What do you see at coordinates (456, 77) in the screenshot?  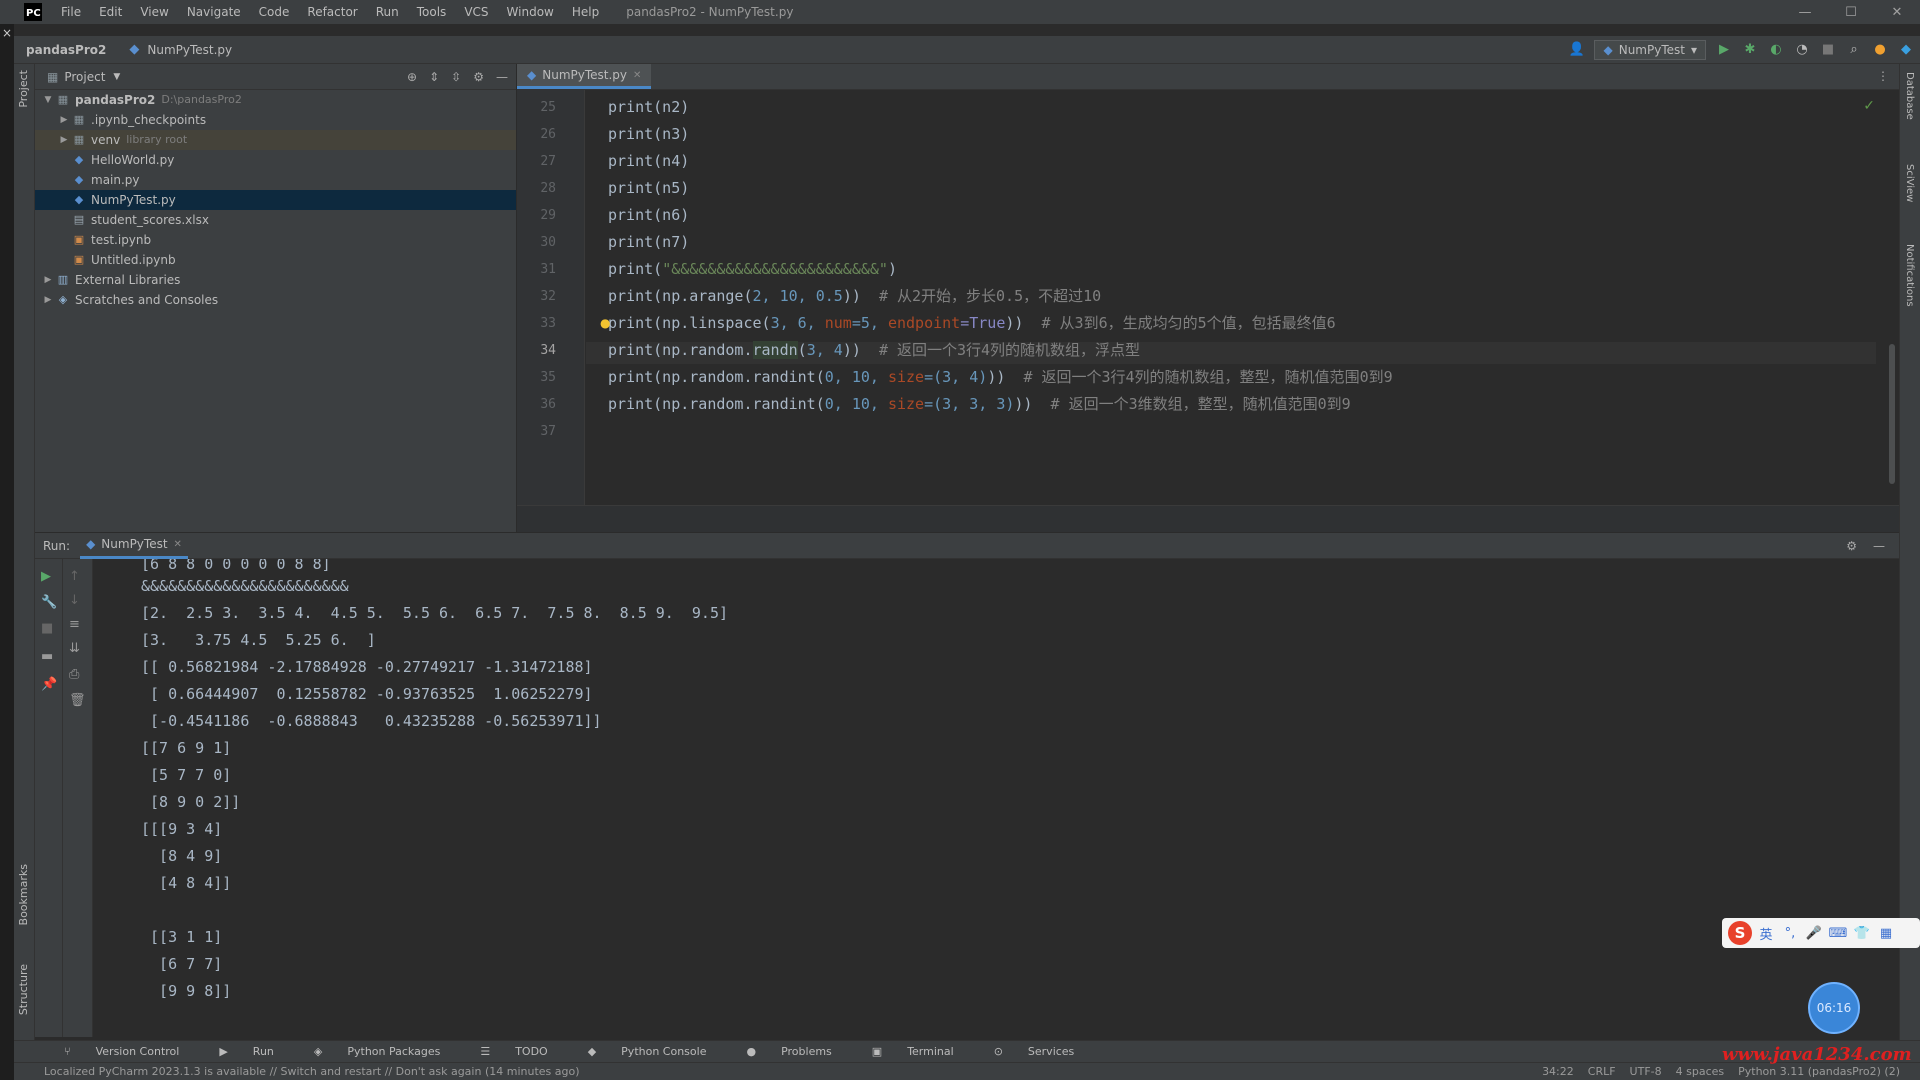 I see `collapse-all-icon: ⇳` at bounding box center [456, 77].